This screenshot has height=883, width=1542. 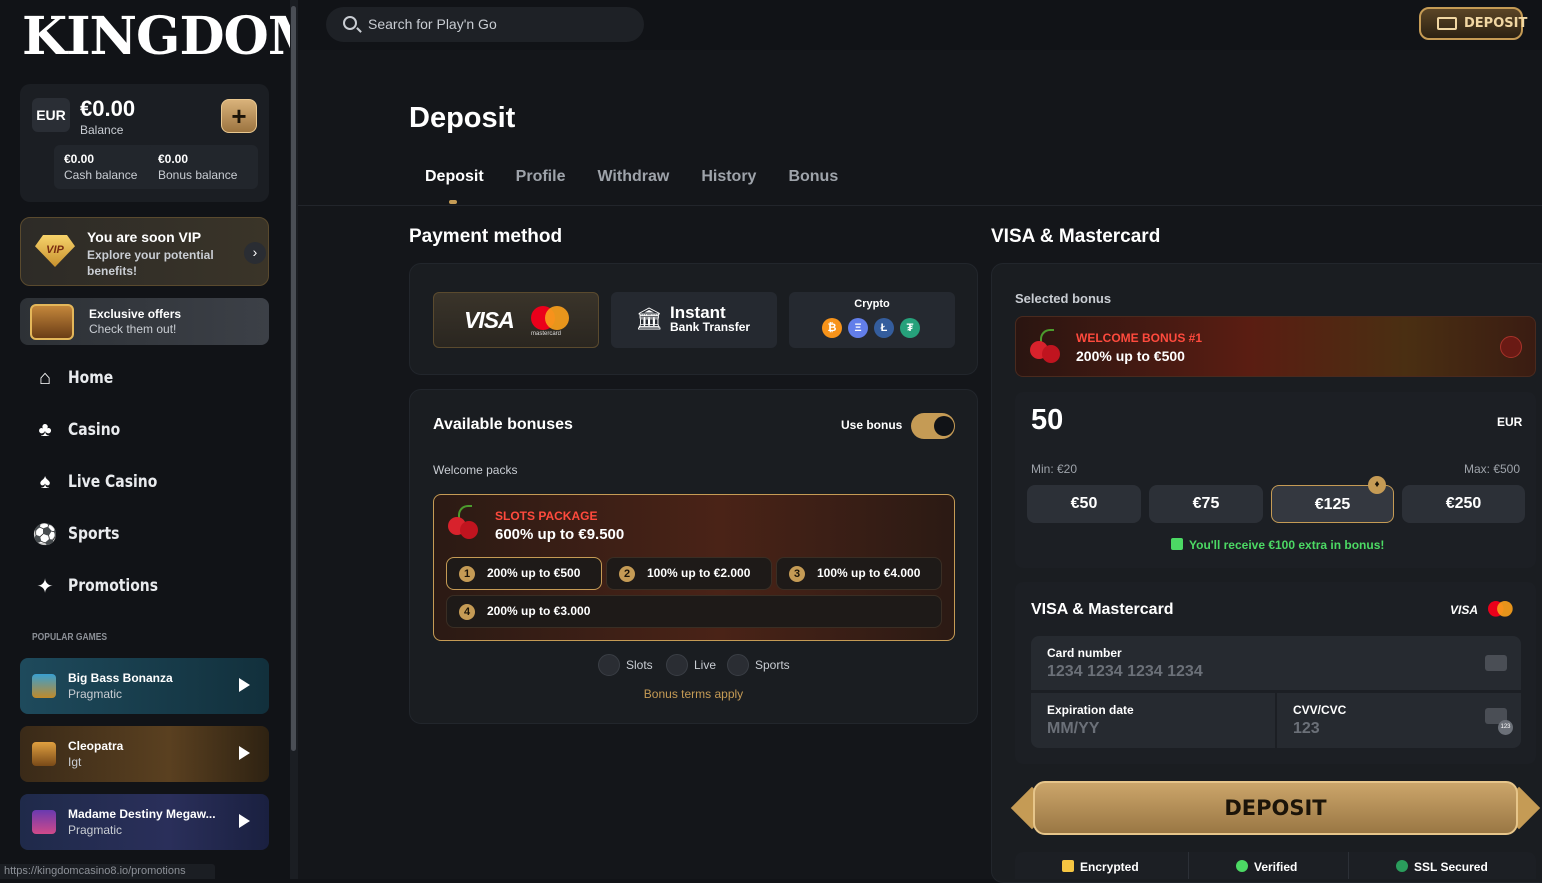 I want to click on game-card: Big Bass Bonanza Pragmatic, so click(x=144, y=686).